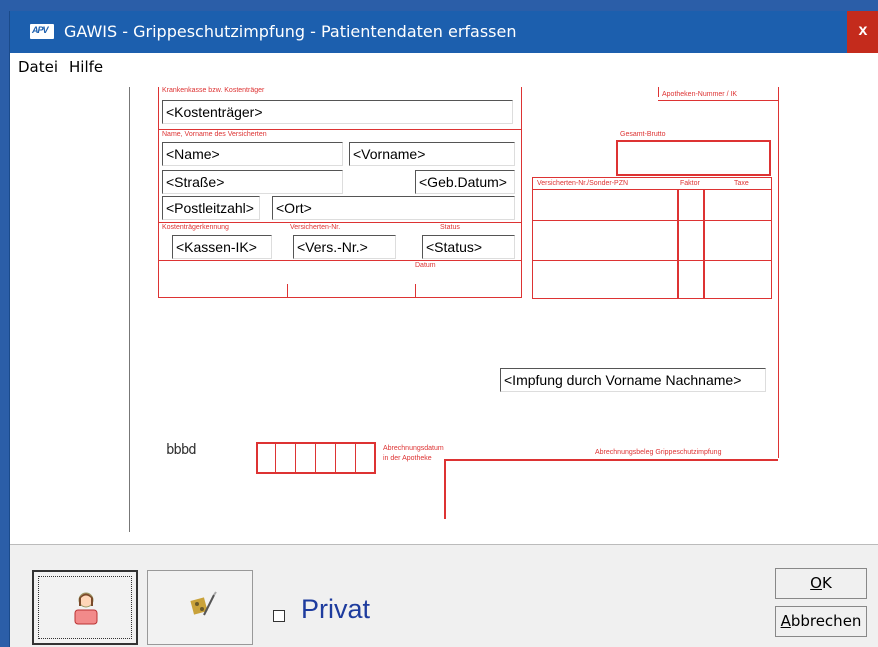 This screenshot has height=647, width=878. Describe the element at coordinates (826, 583) in the screenshot. I see `ok-label-rest: K` at that location.